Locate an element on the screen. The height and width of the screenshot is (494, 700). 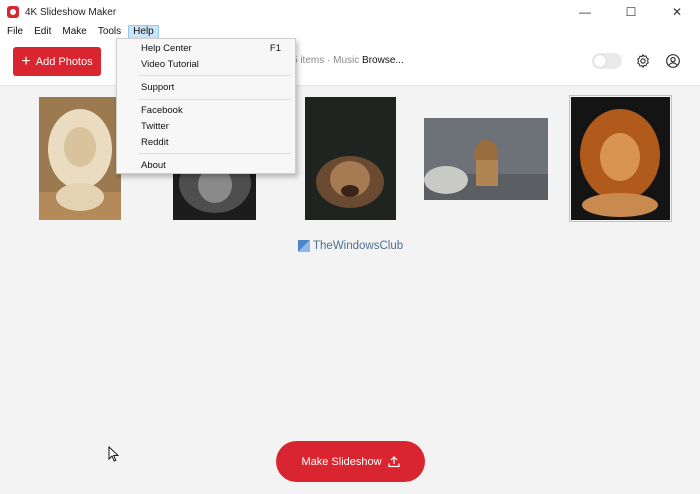
minimize-button: — is located at coordinates (585, 12).